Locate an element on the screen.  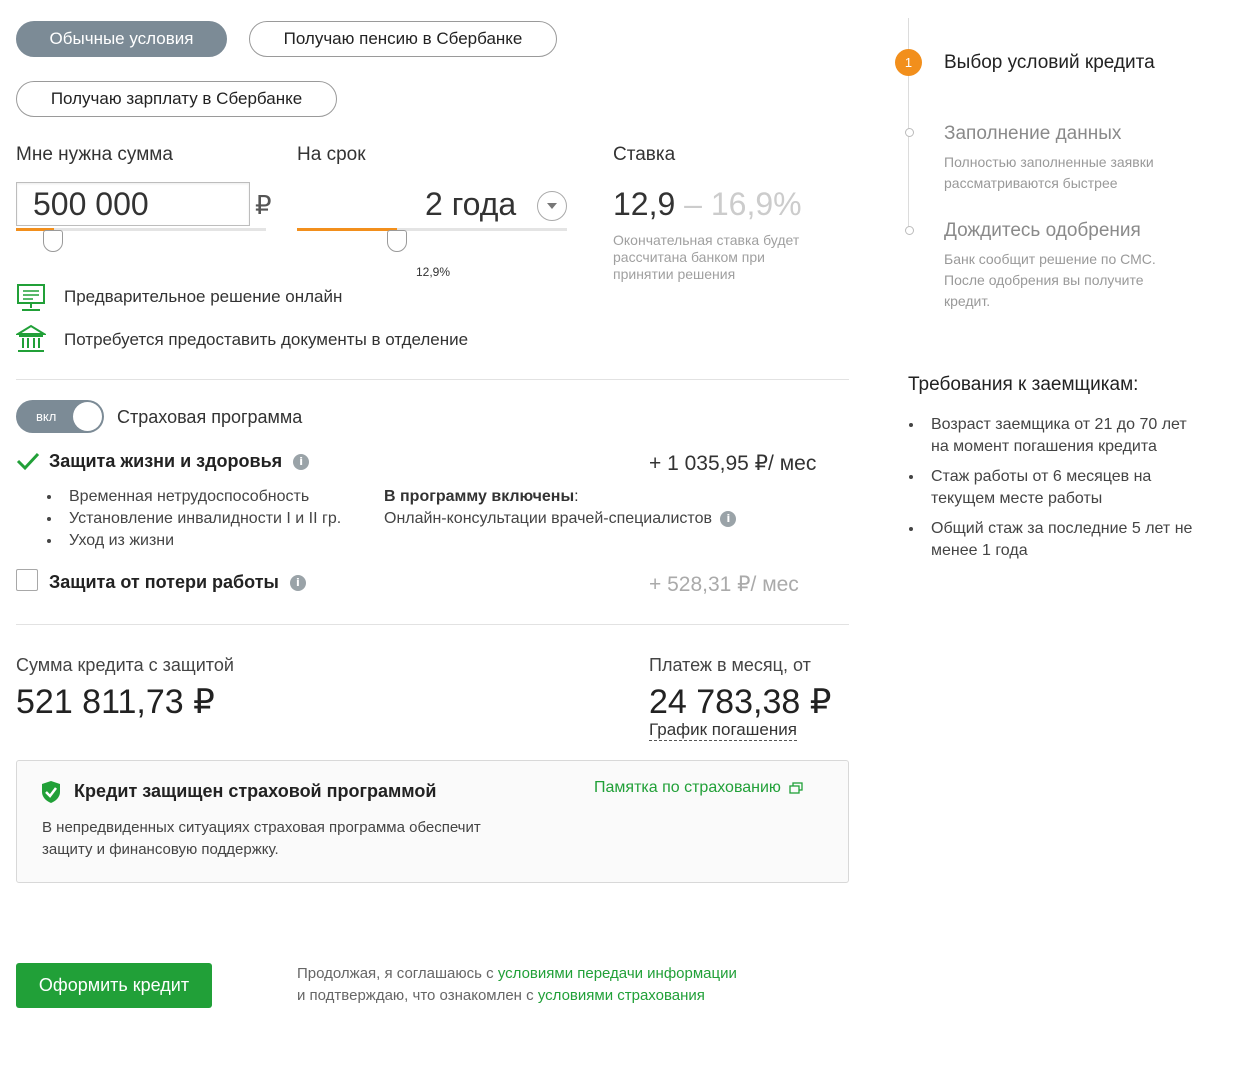
insurance-toggle: вкл is located at coordinates (60, 416).